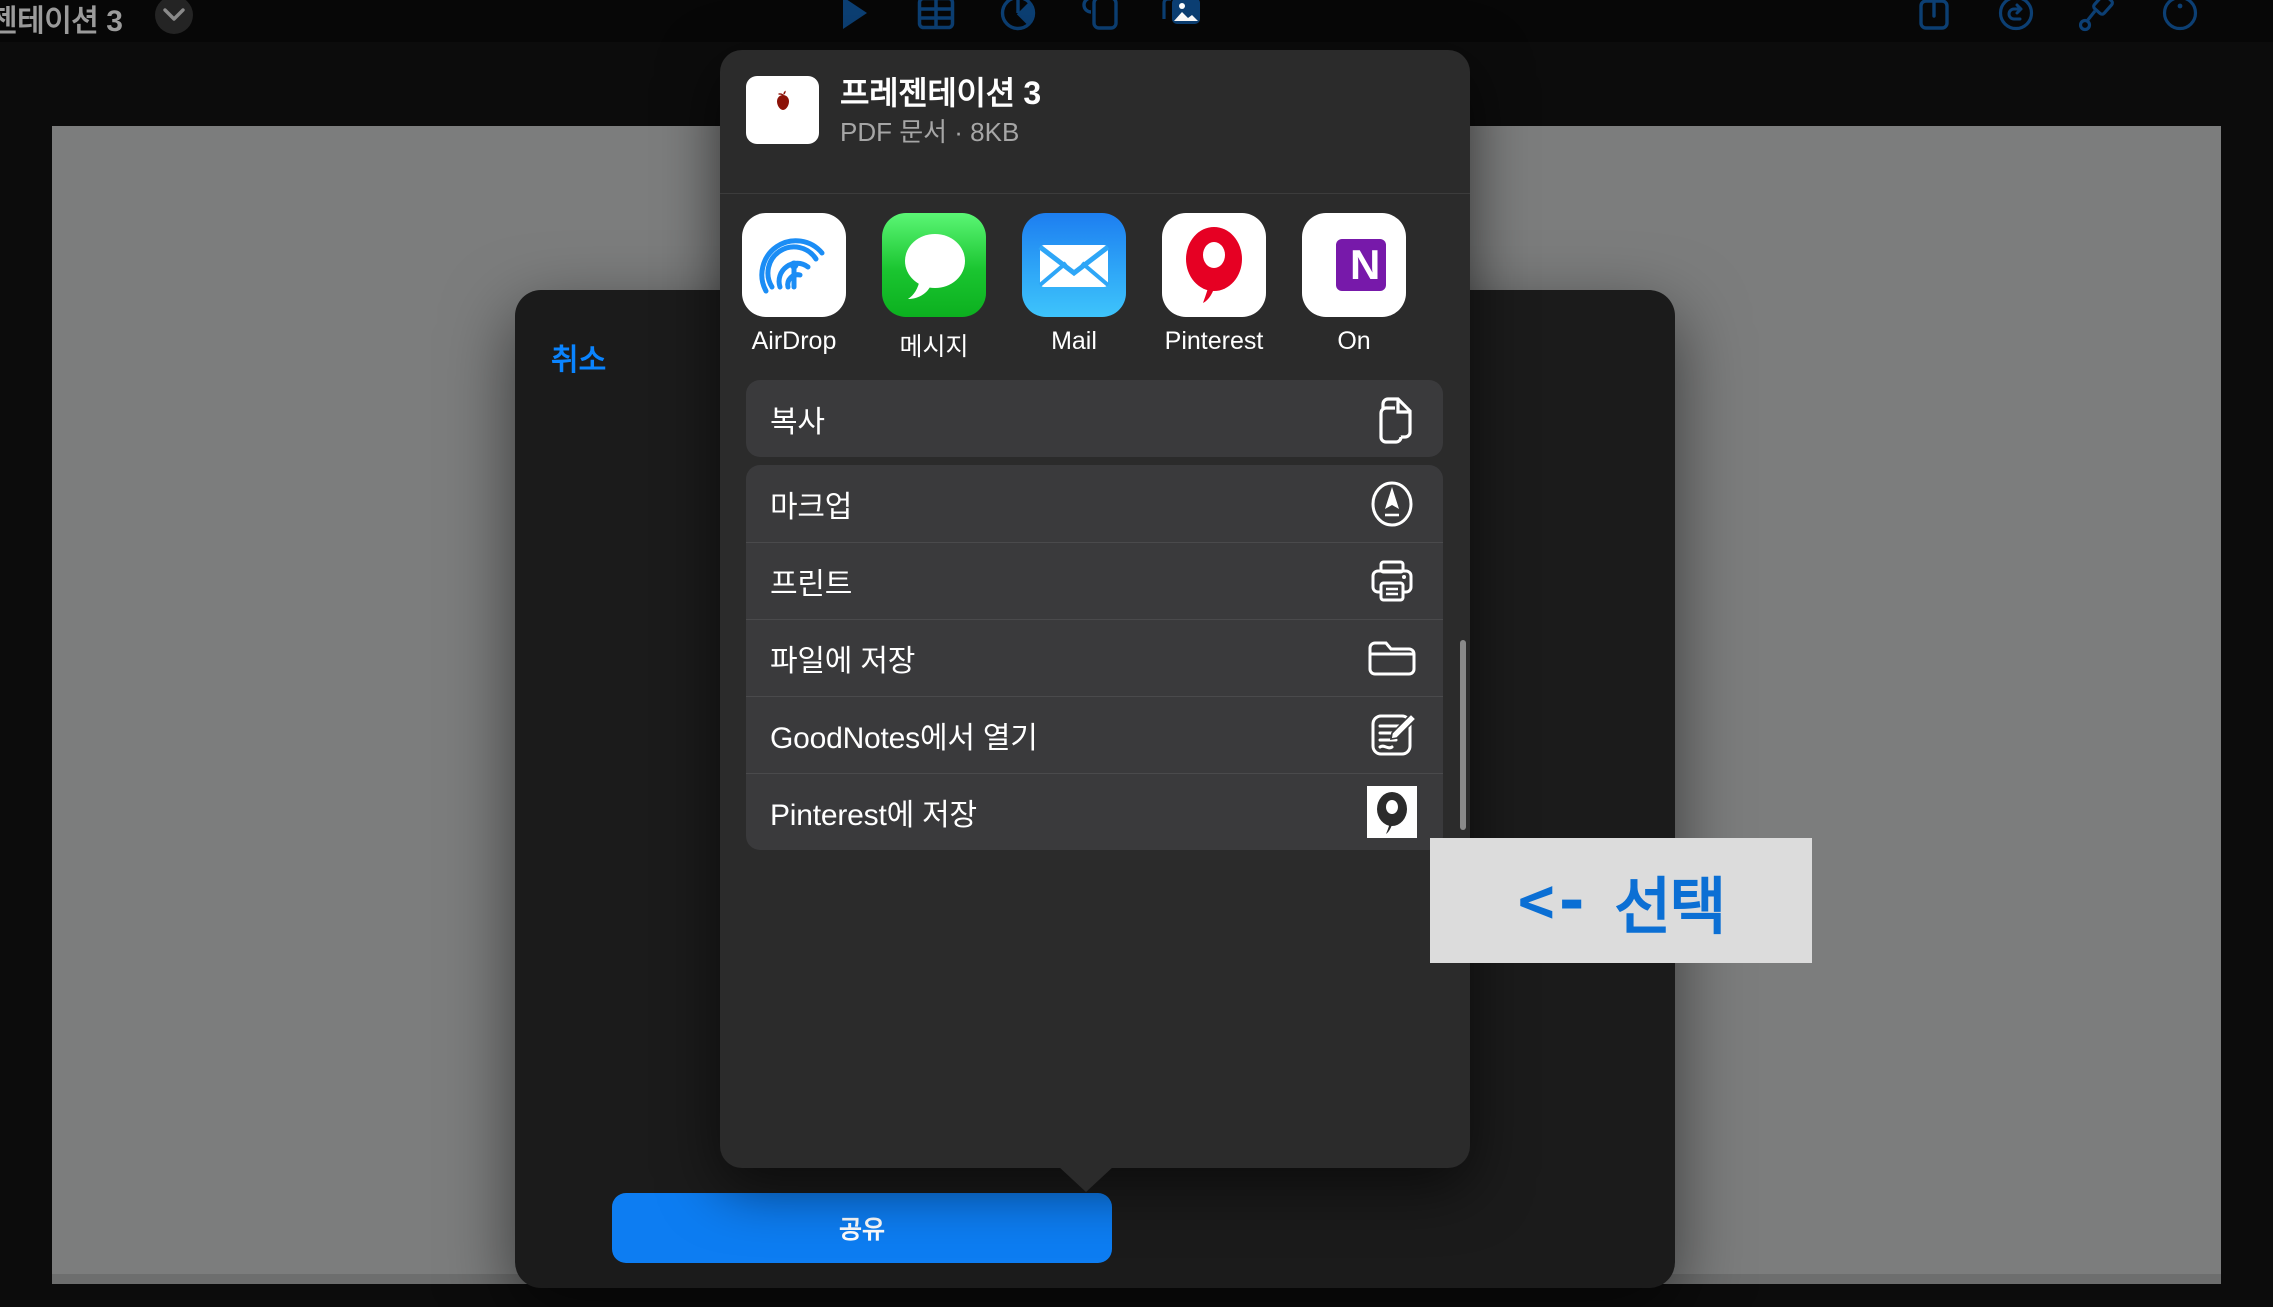 Image resolution: width=2273 pixels, height=1307 pixels. Describe the element at coordinates (794, 341) in the screenshot. I see `share-target-label: AirDrop` at that location.